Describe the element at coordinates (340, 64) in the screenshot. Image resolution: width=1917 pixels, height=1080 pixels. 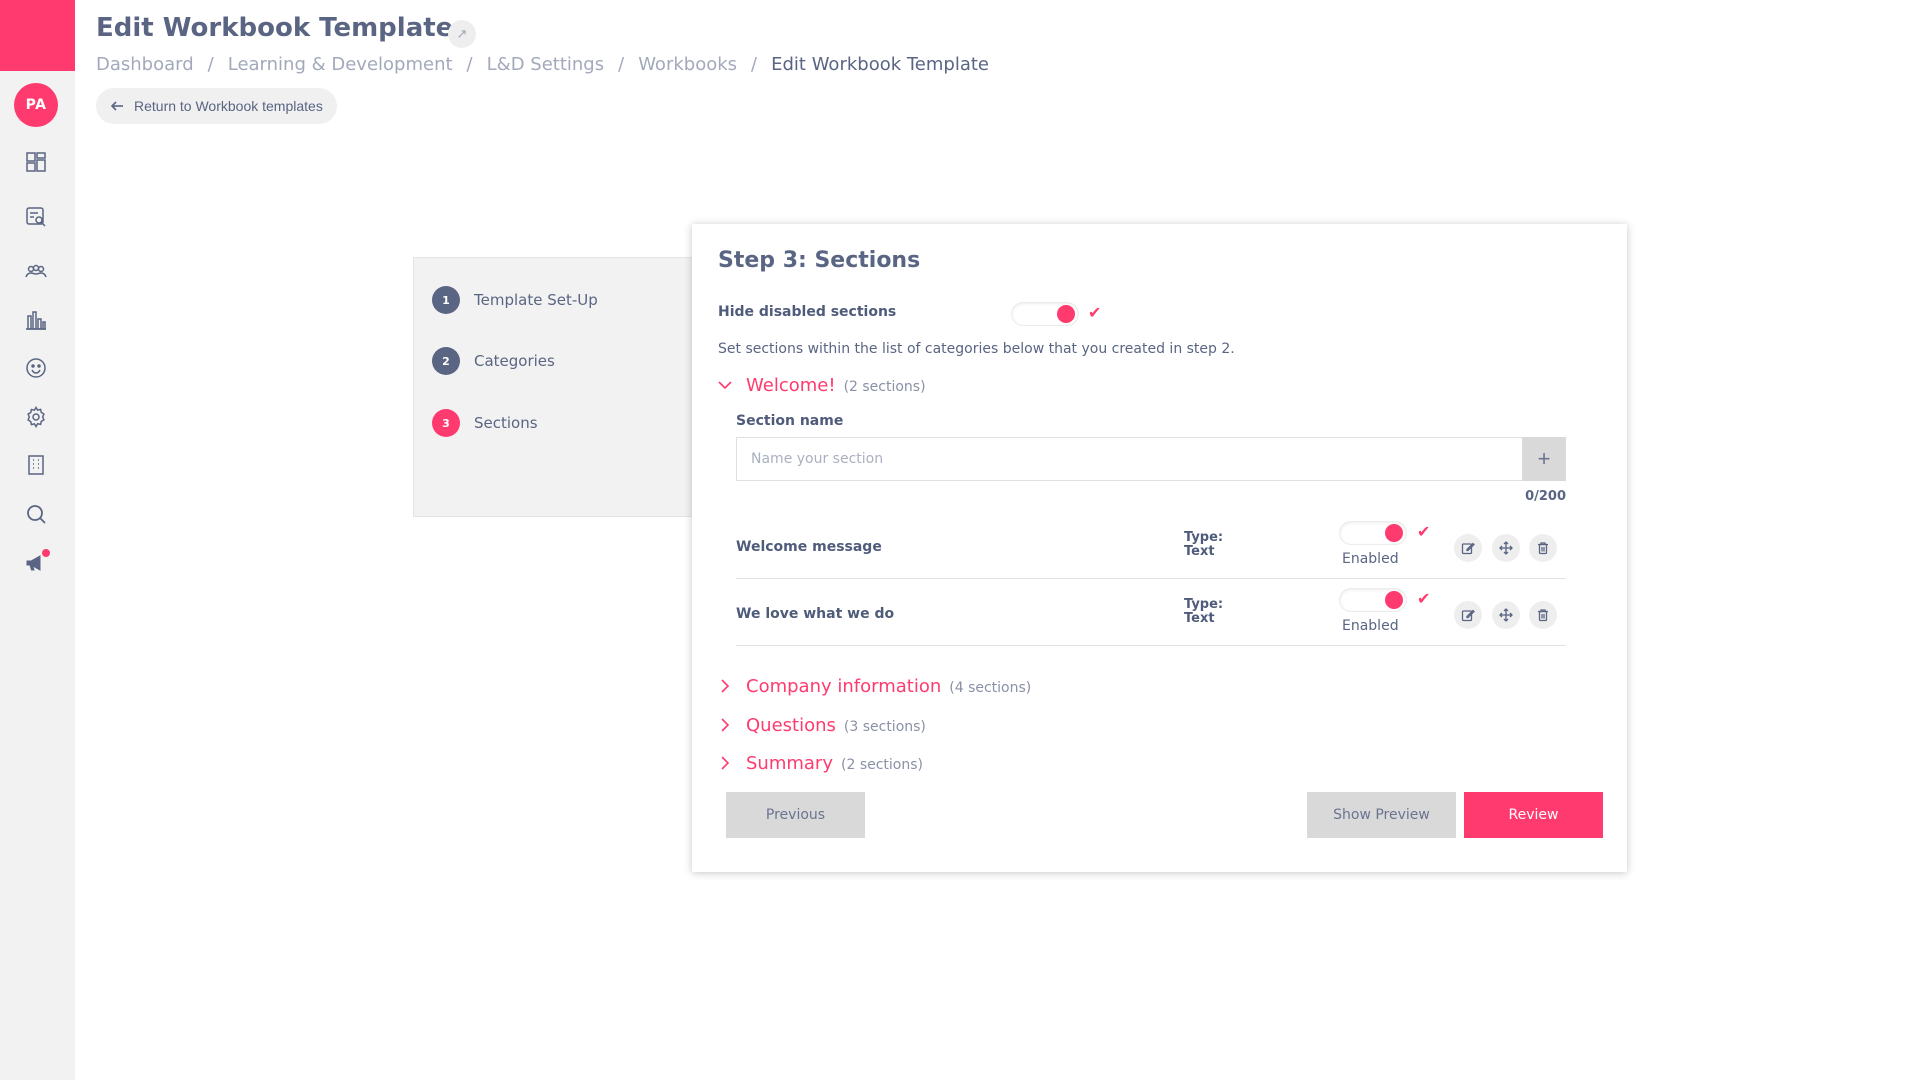
I see `breadcrumb-learning-development: Learning & Development` at that location.